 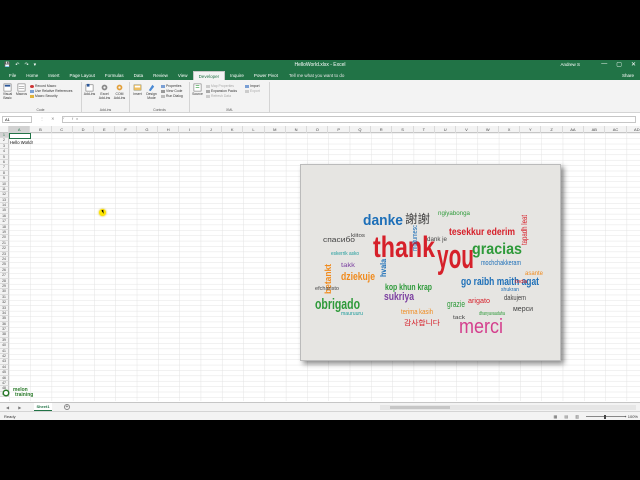 What do you see at coordinates (619, 64) in the screenshot?
I see `maximize-button: ▢` at bounding box center [619, 64].